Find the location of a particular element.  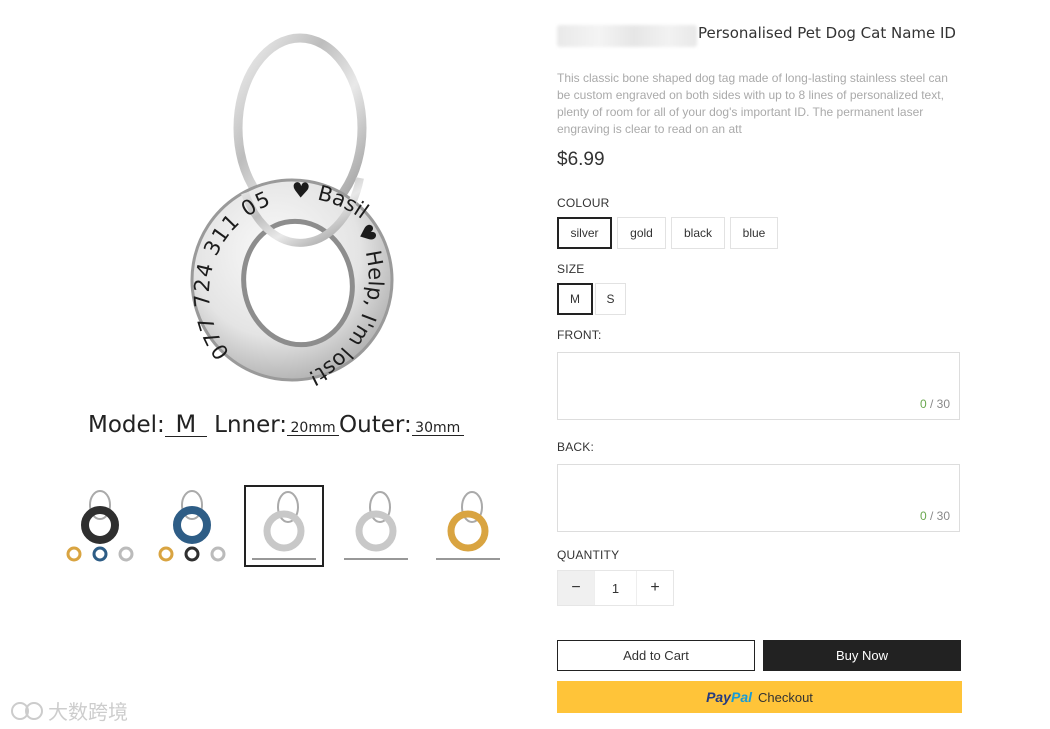

back-text-box: 0 / 30 is located at coordinates (758, 498).